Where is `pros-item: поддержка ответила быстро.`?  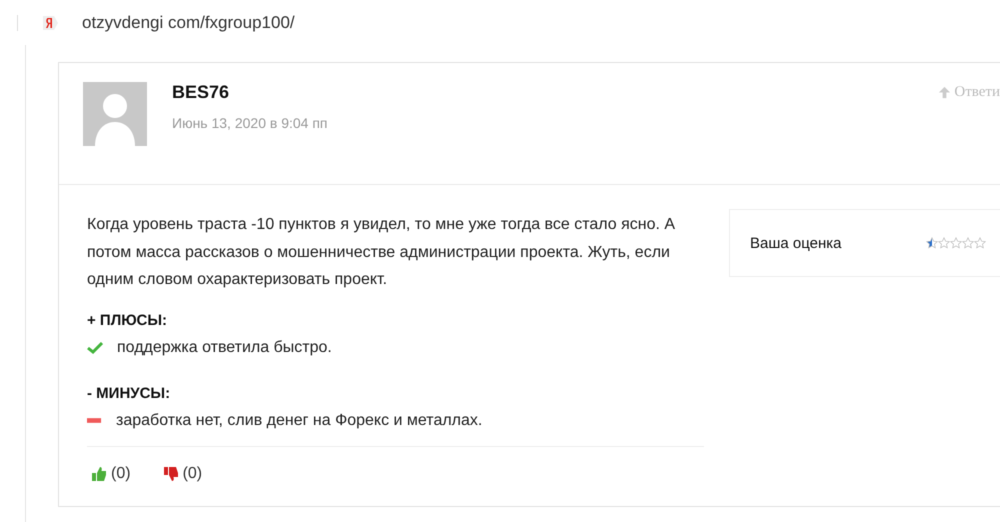
pros-item: поддержка ответила быстро. is located at coordinates (224, 347).